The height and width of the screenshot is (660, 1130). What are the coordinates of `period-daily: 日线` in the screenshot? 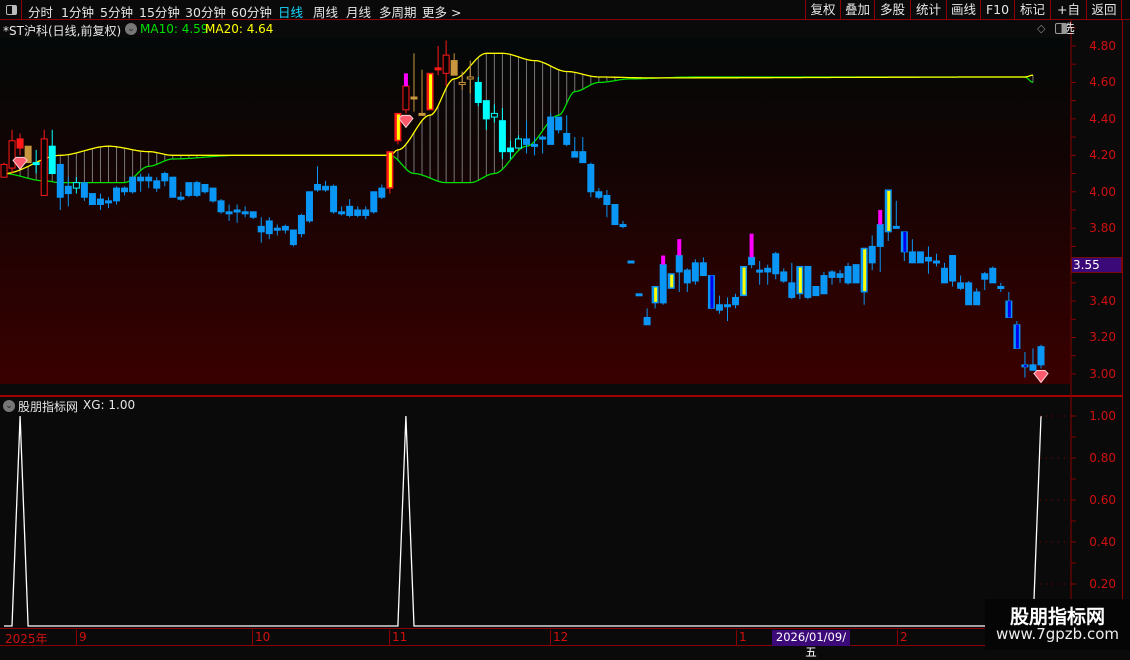 It's located at (290, 11).